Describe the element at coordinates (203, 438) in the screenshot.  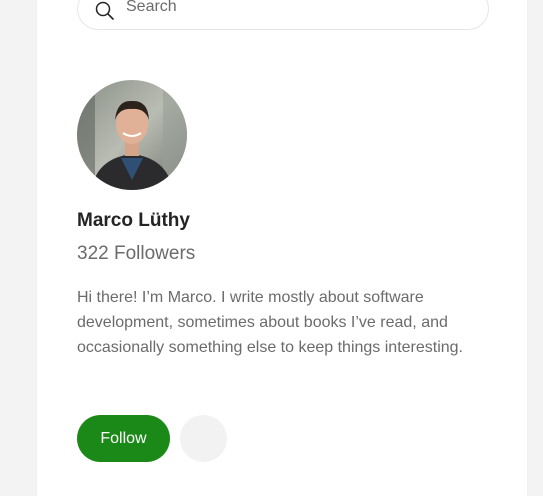
I see `subscribe-button` at that location.